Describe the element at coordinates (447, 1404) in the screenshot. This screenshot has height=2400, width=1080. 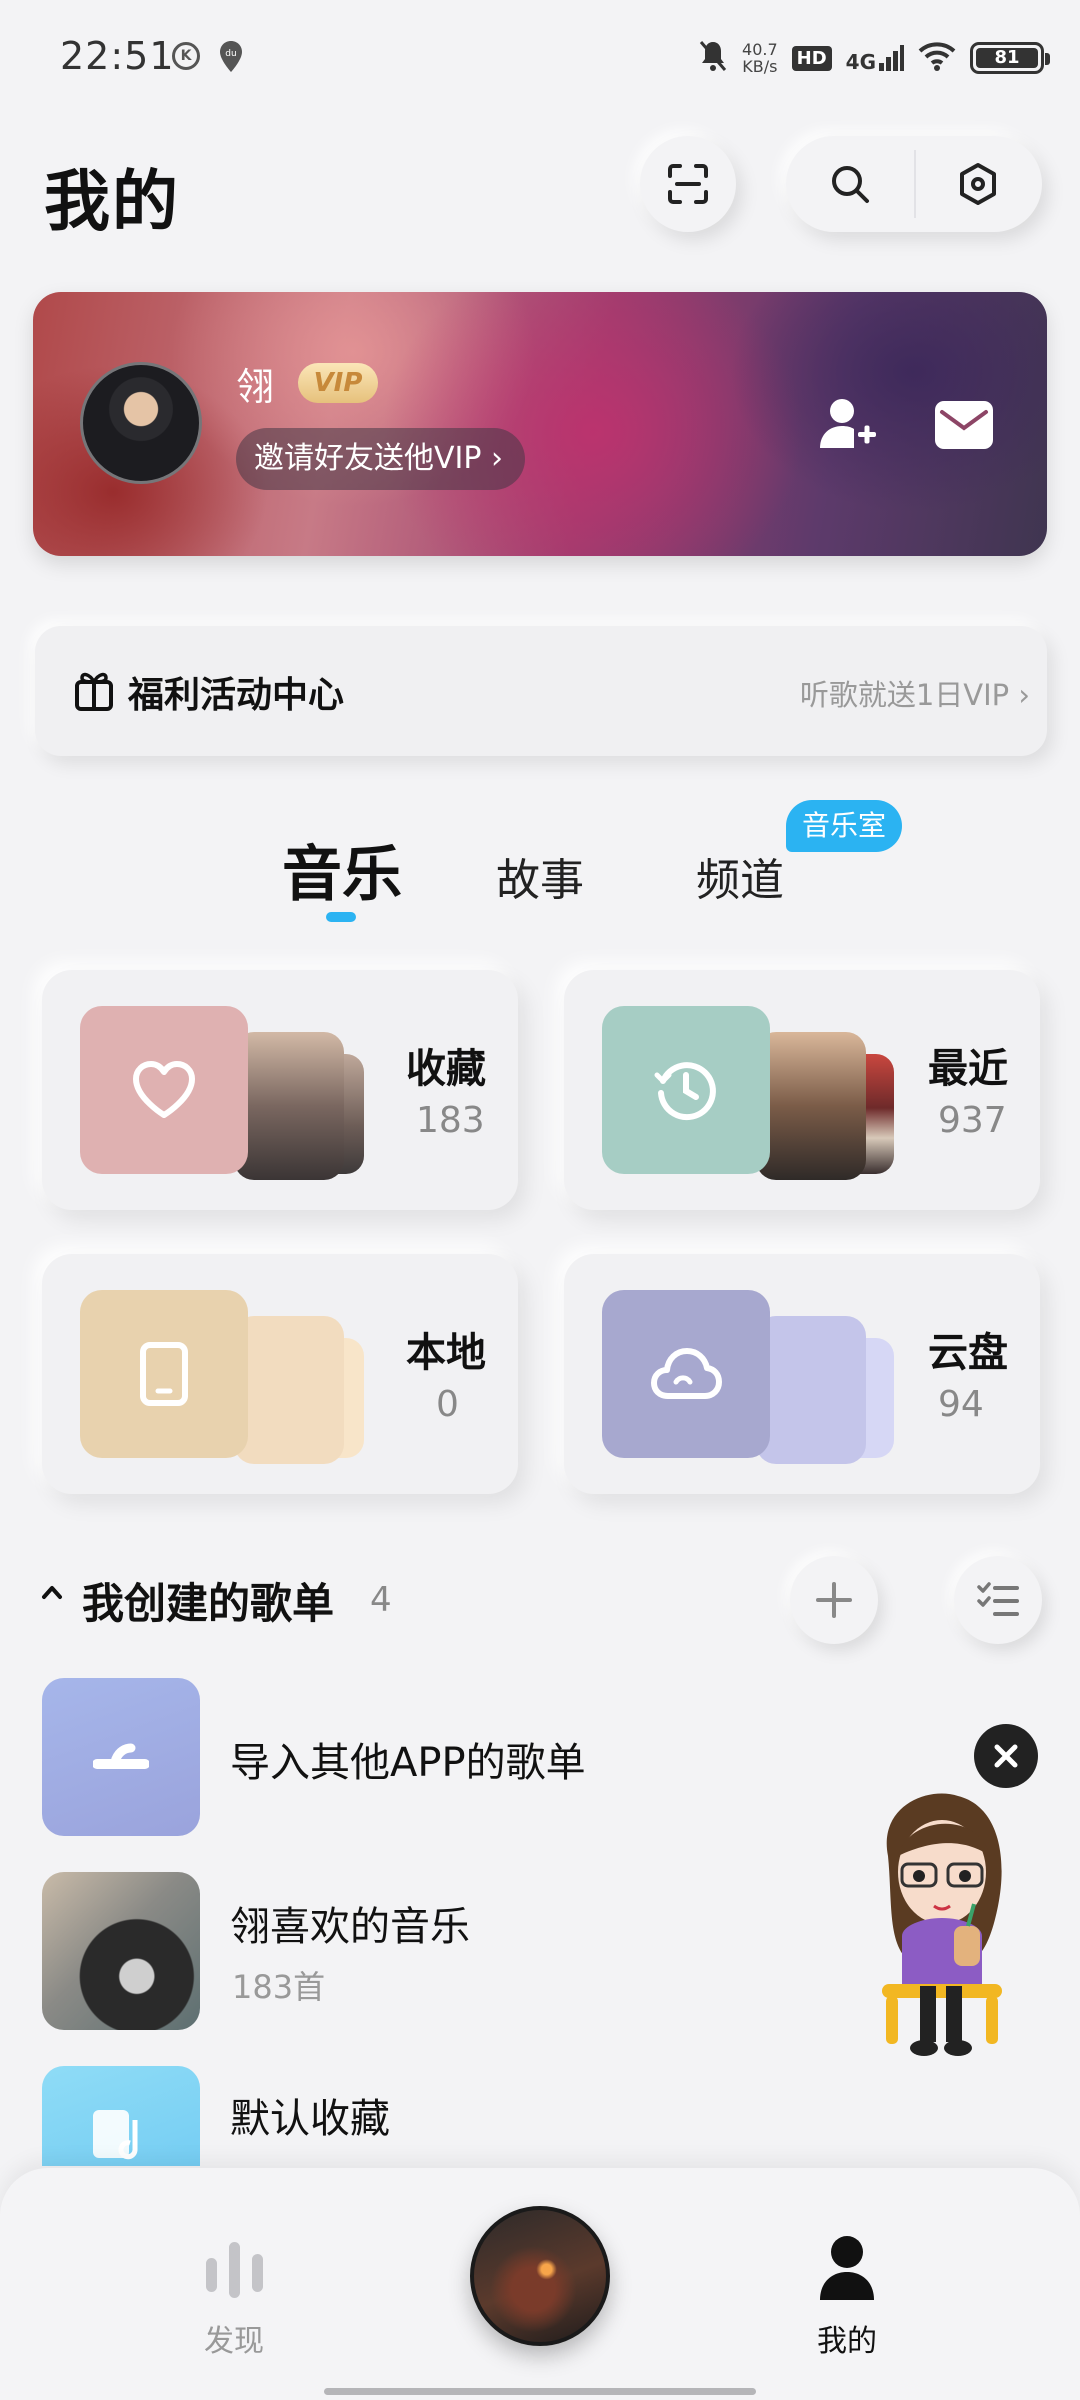
I see `local-count: 0` at that location.